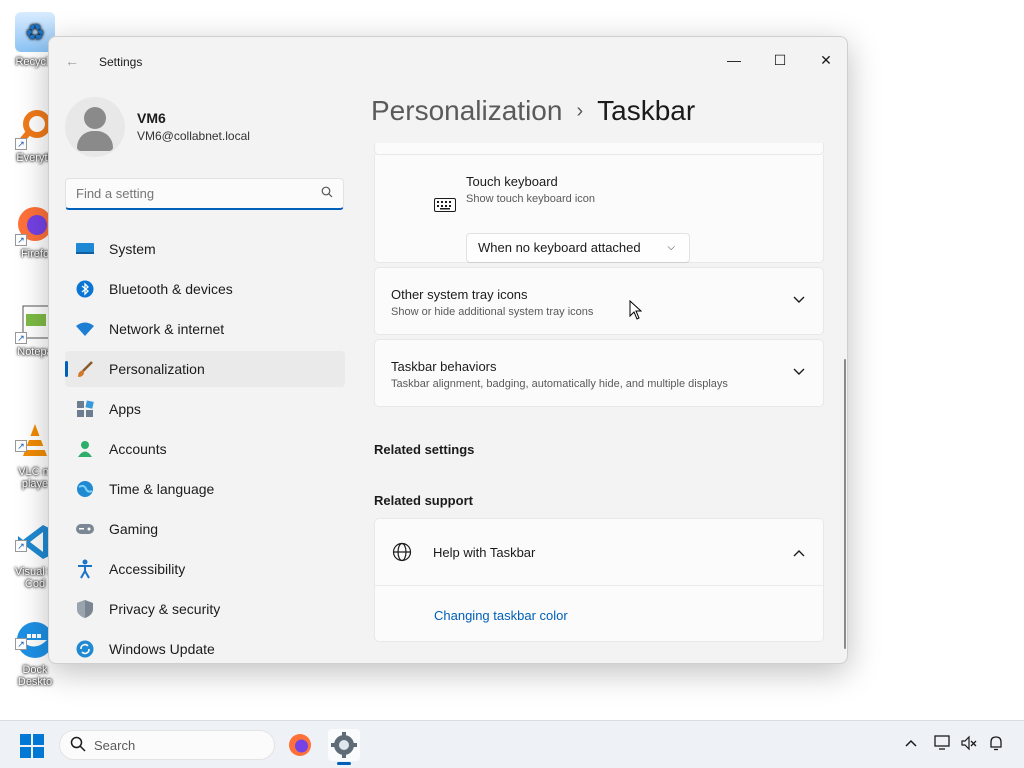  Describe the element at coordinates (734, 60) in the screenshot. I see `minimize-button: —` at that location.